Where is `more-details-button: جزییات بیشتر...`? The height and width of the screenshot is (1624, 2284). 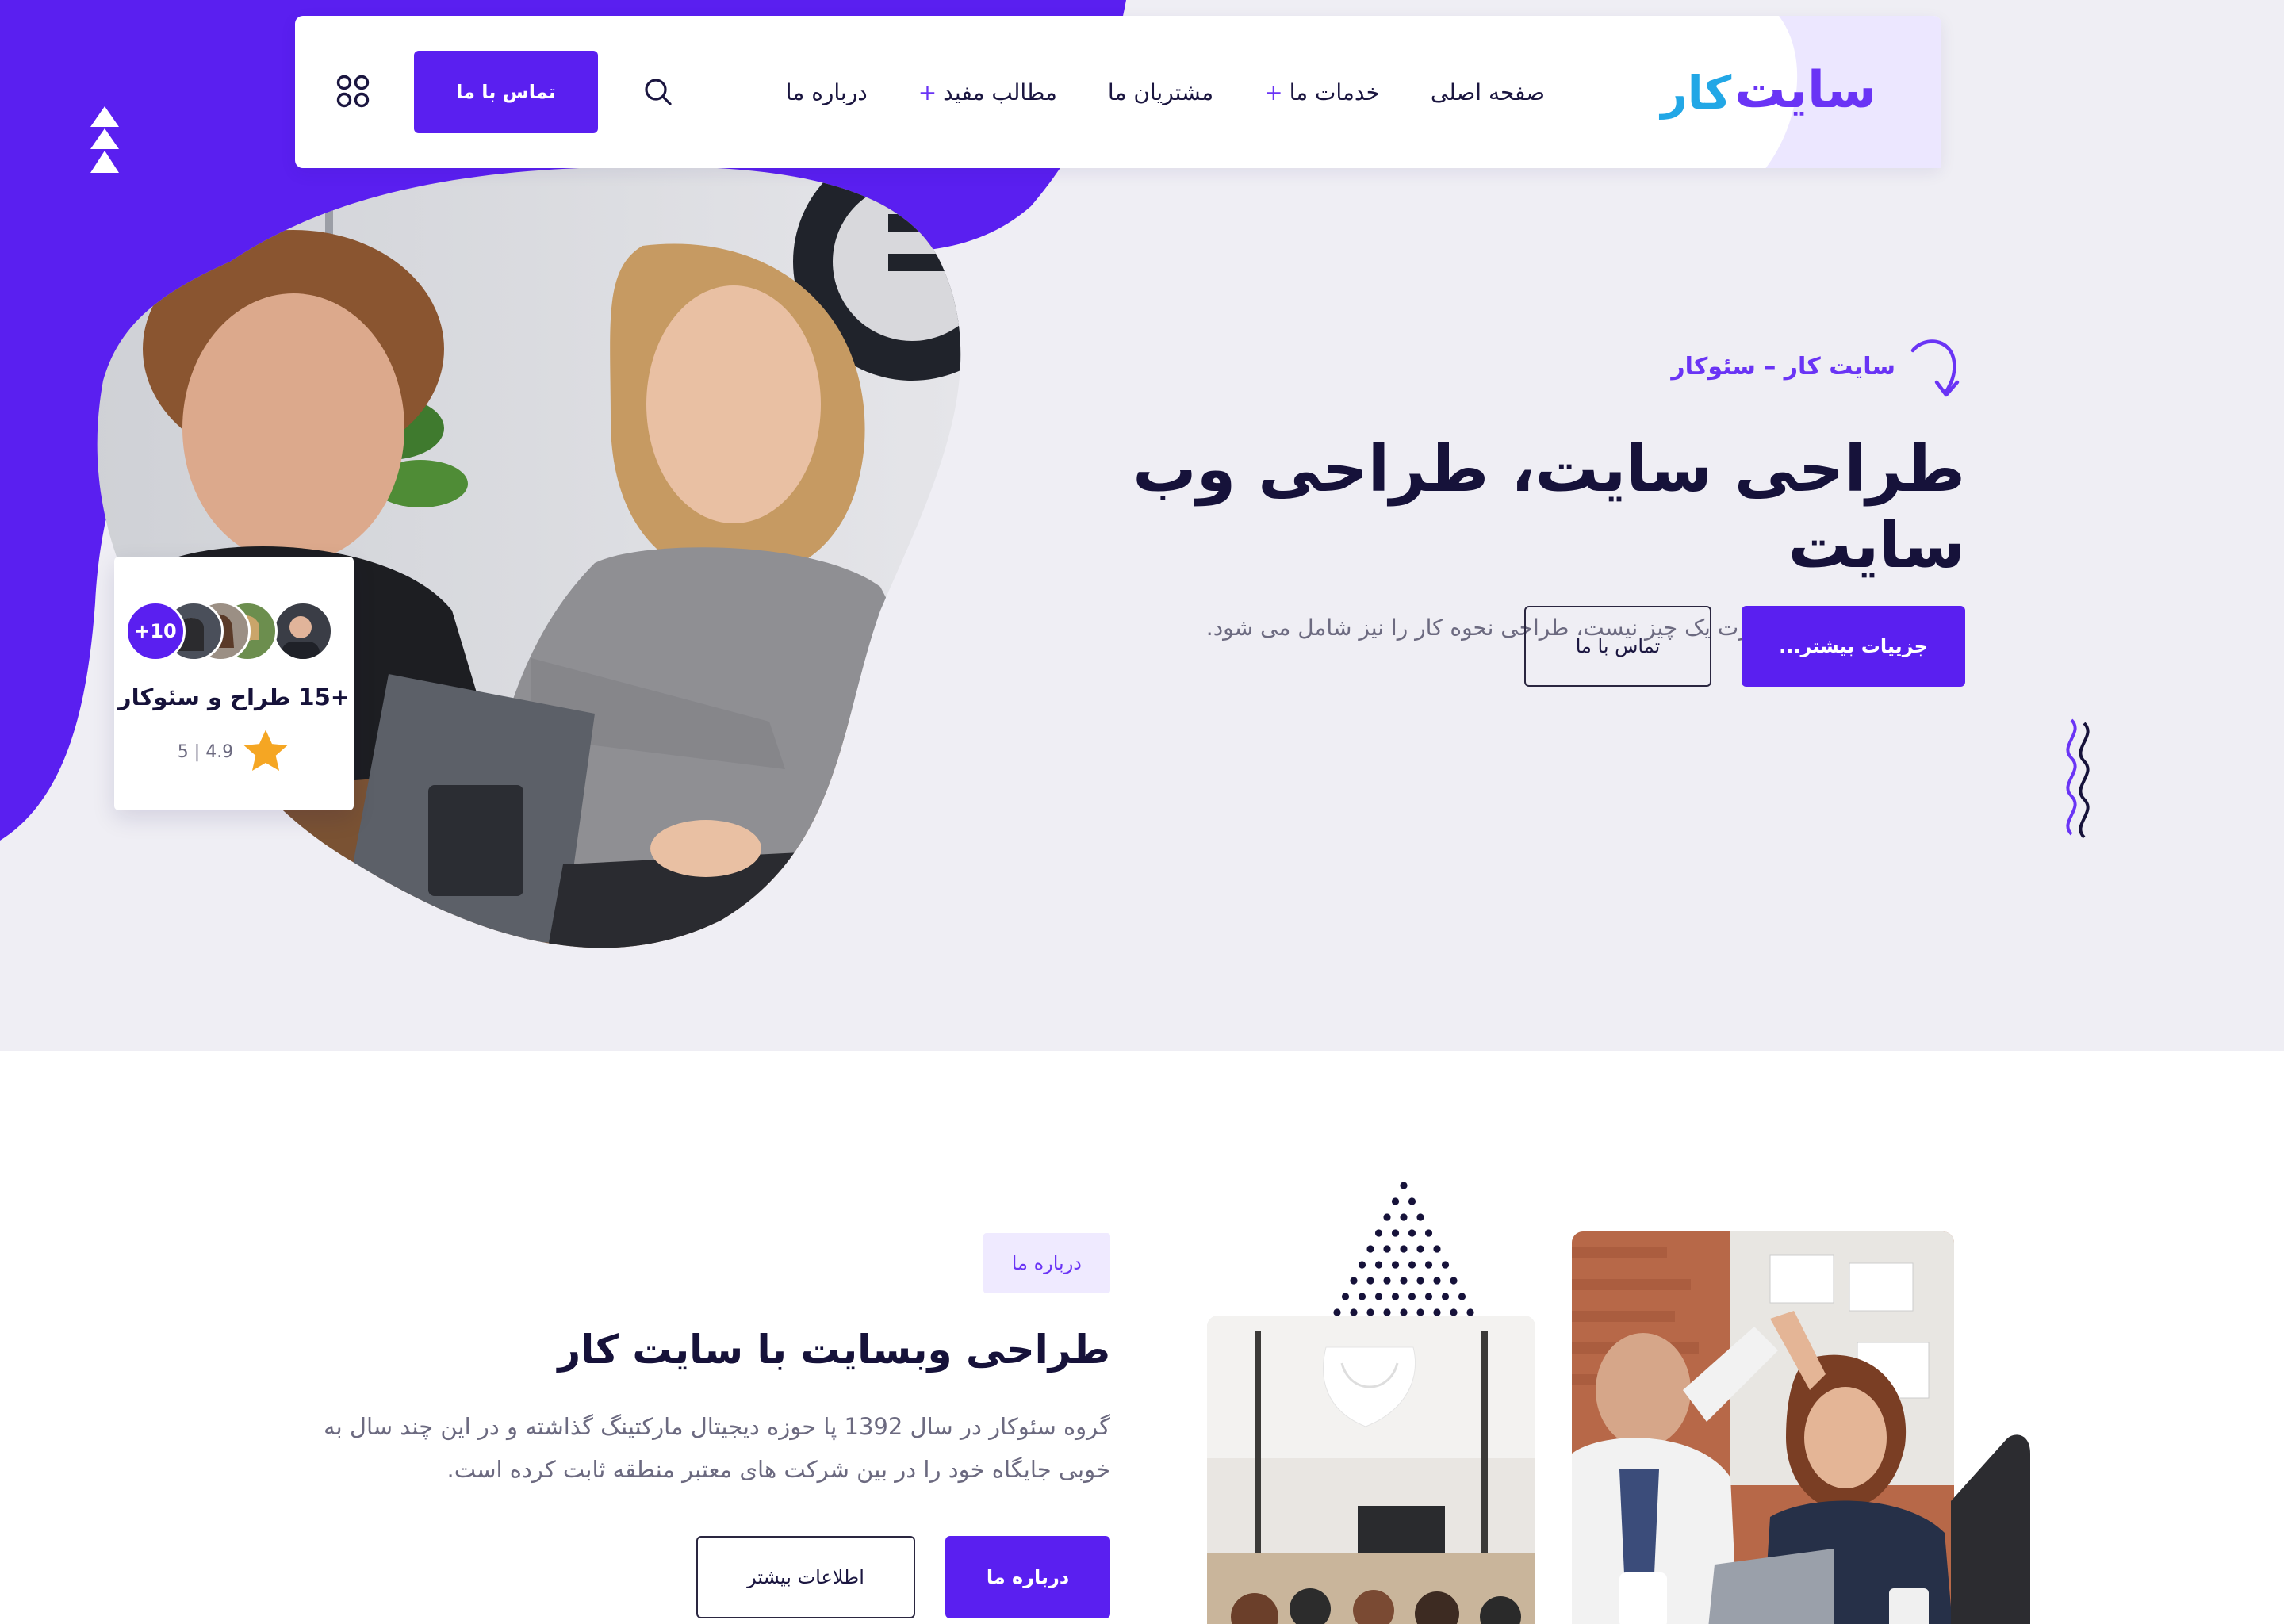
more-details-button: جزییات بیشتر... is located at coordinates (1853, 646).